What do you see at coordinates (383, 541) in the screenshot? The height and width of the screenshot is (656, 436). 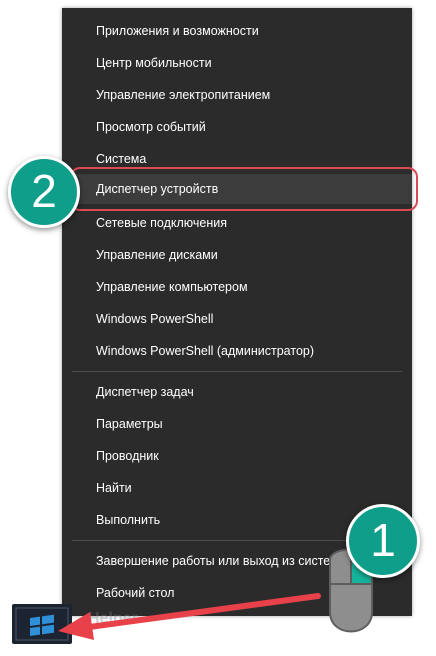 I see `step-1-badge: 1` at bounding box center [383, 541].